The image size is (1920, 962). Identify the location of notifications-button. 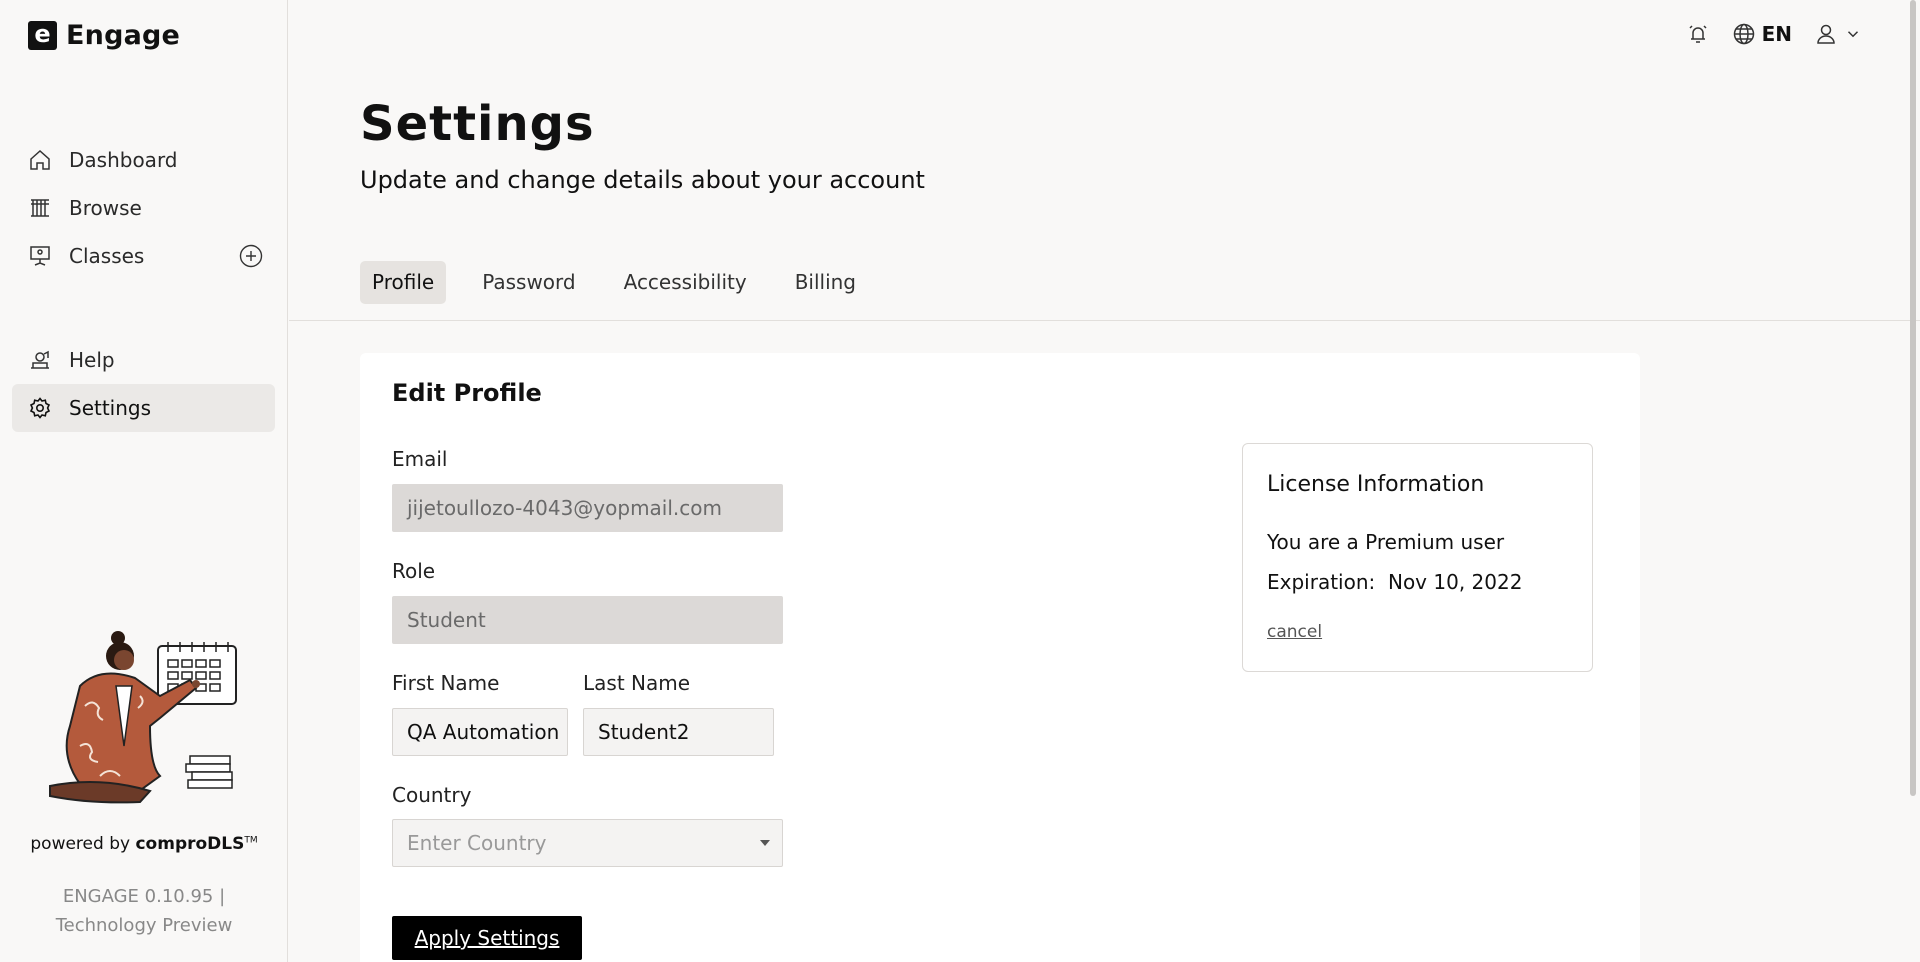
(1698, 34).